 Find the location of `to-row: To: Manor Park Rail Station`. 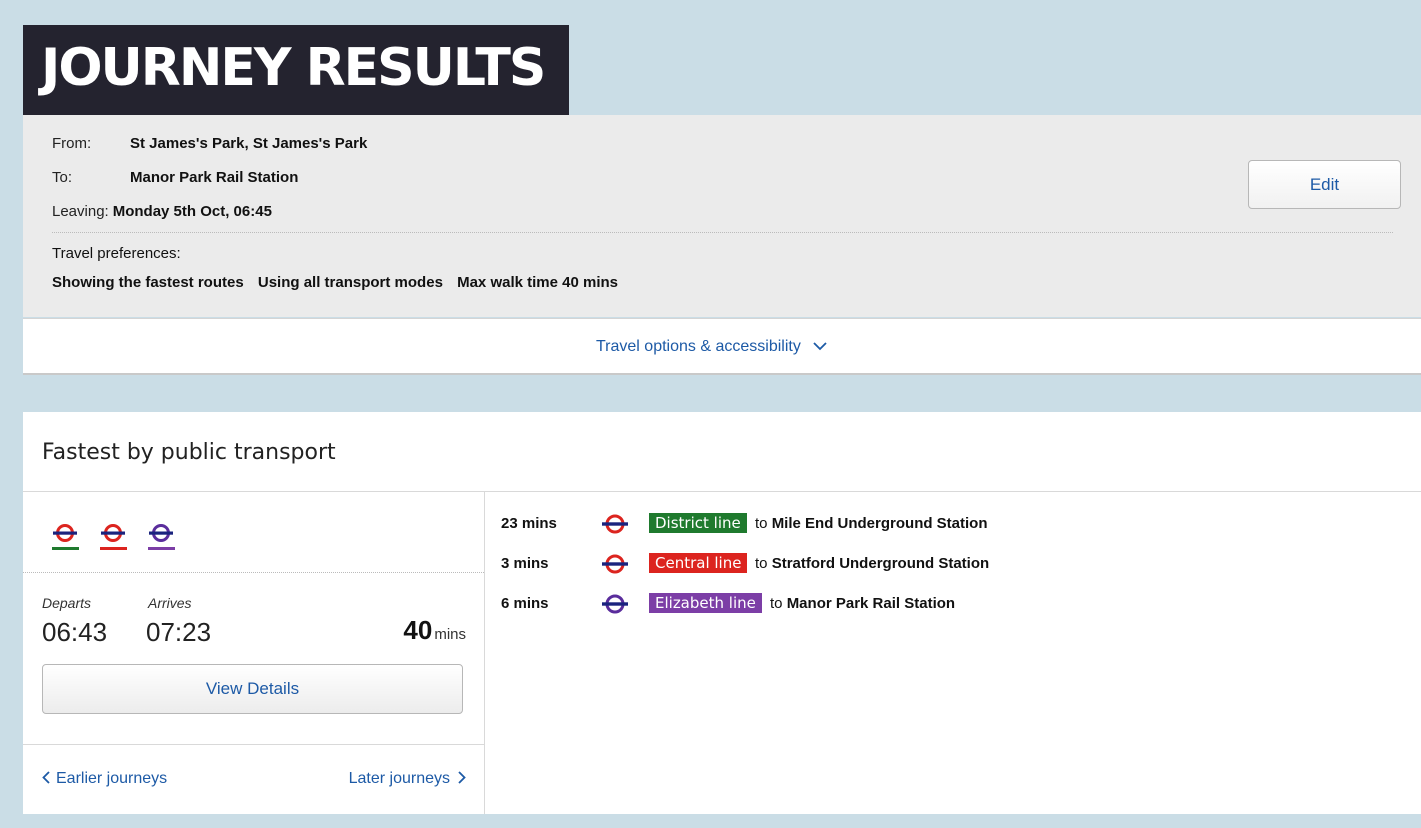

to-row: To: Manor Park Rail Station is located at coordinates (175, 178).